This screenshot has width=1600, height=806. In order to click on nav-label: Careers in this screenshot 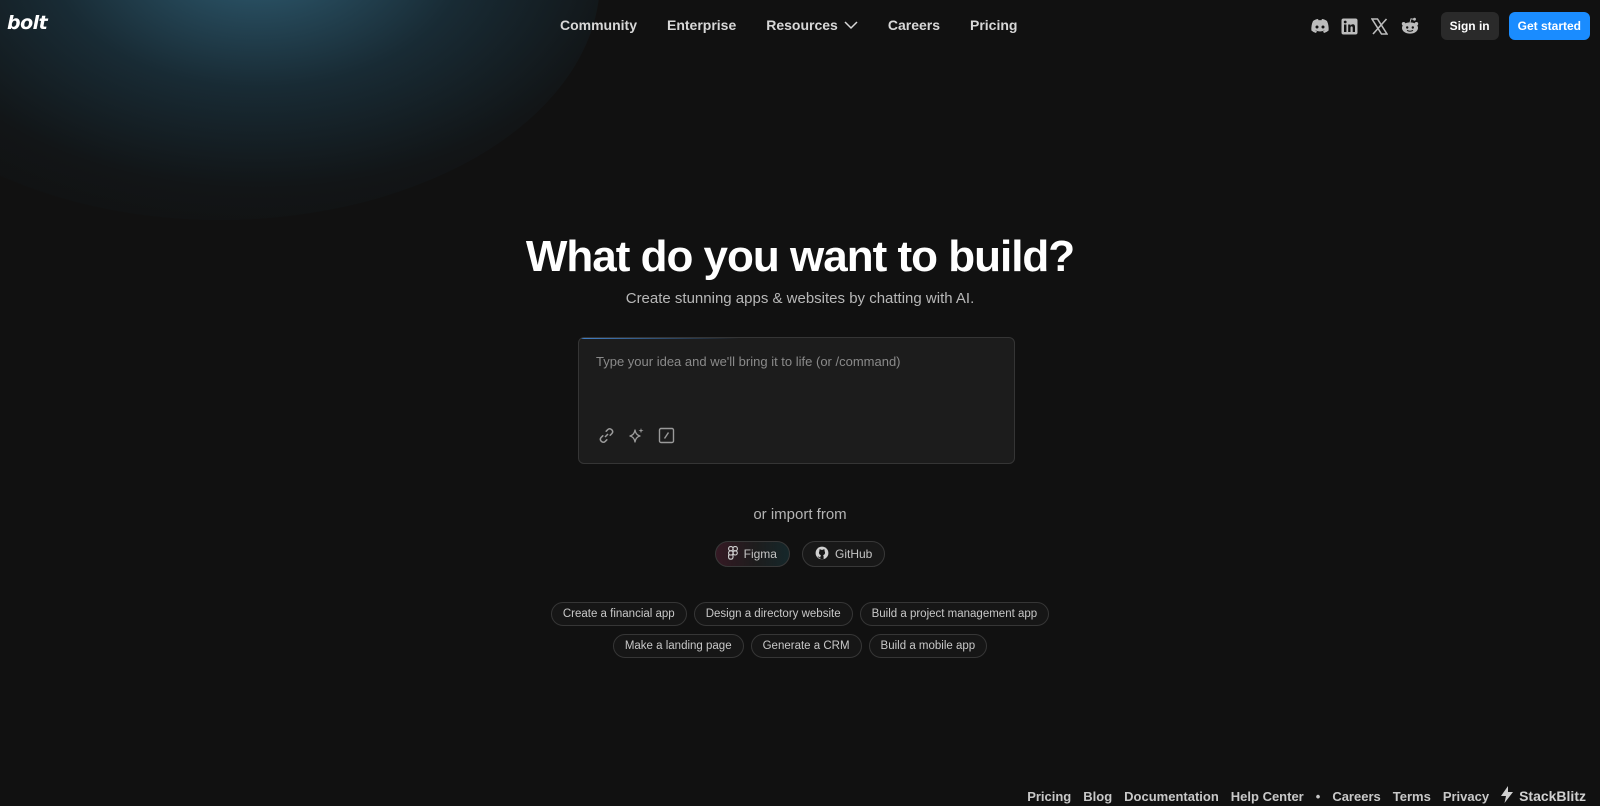, I will do `click(913, 25)`.